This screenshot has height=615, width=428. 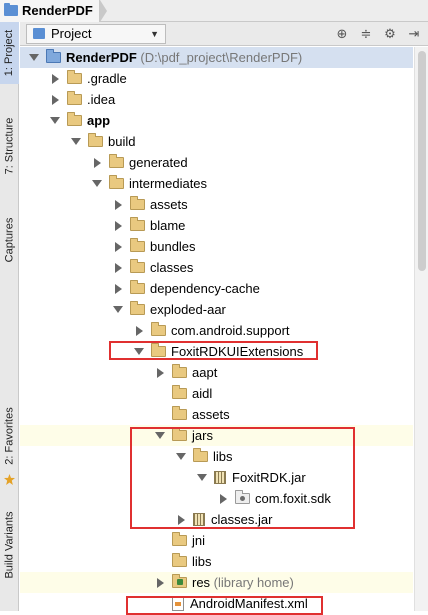 What do you see at coordinates (9, 146) in the screenshot?
I see `tab-structure: 7: Structure` at bounding box center [9, 146].